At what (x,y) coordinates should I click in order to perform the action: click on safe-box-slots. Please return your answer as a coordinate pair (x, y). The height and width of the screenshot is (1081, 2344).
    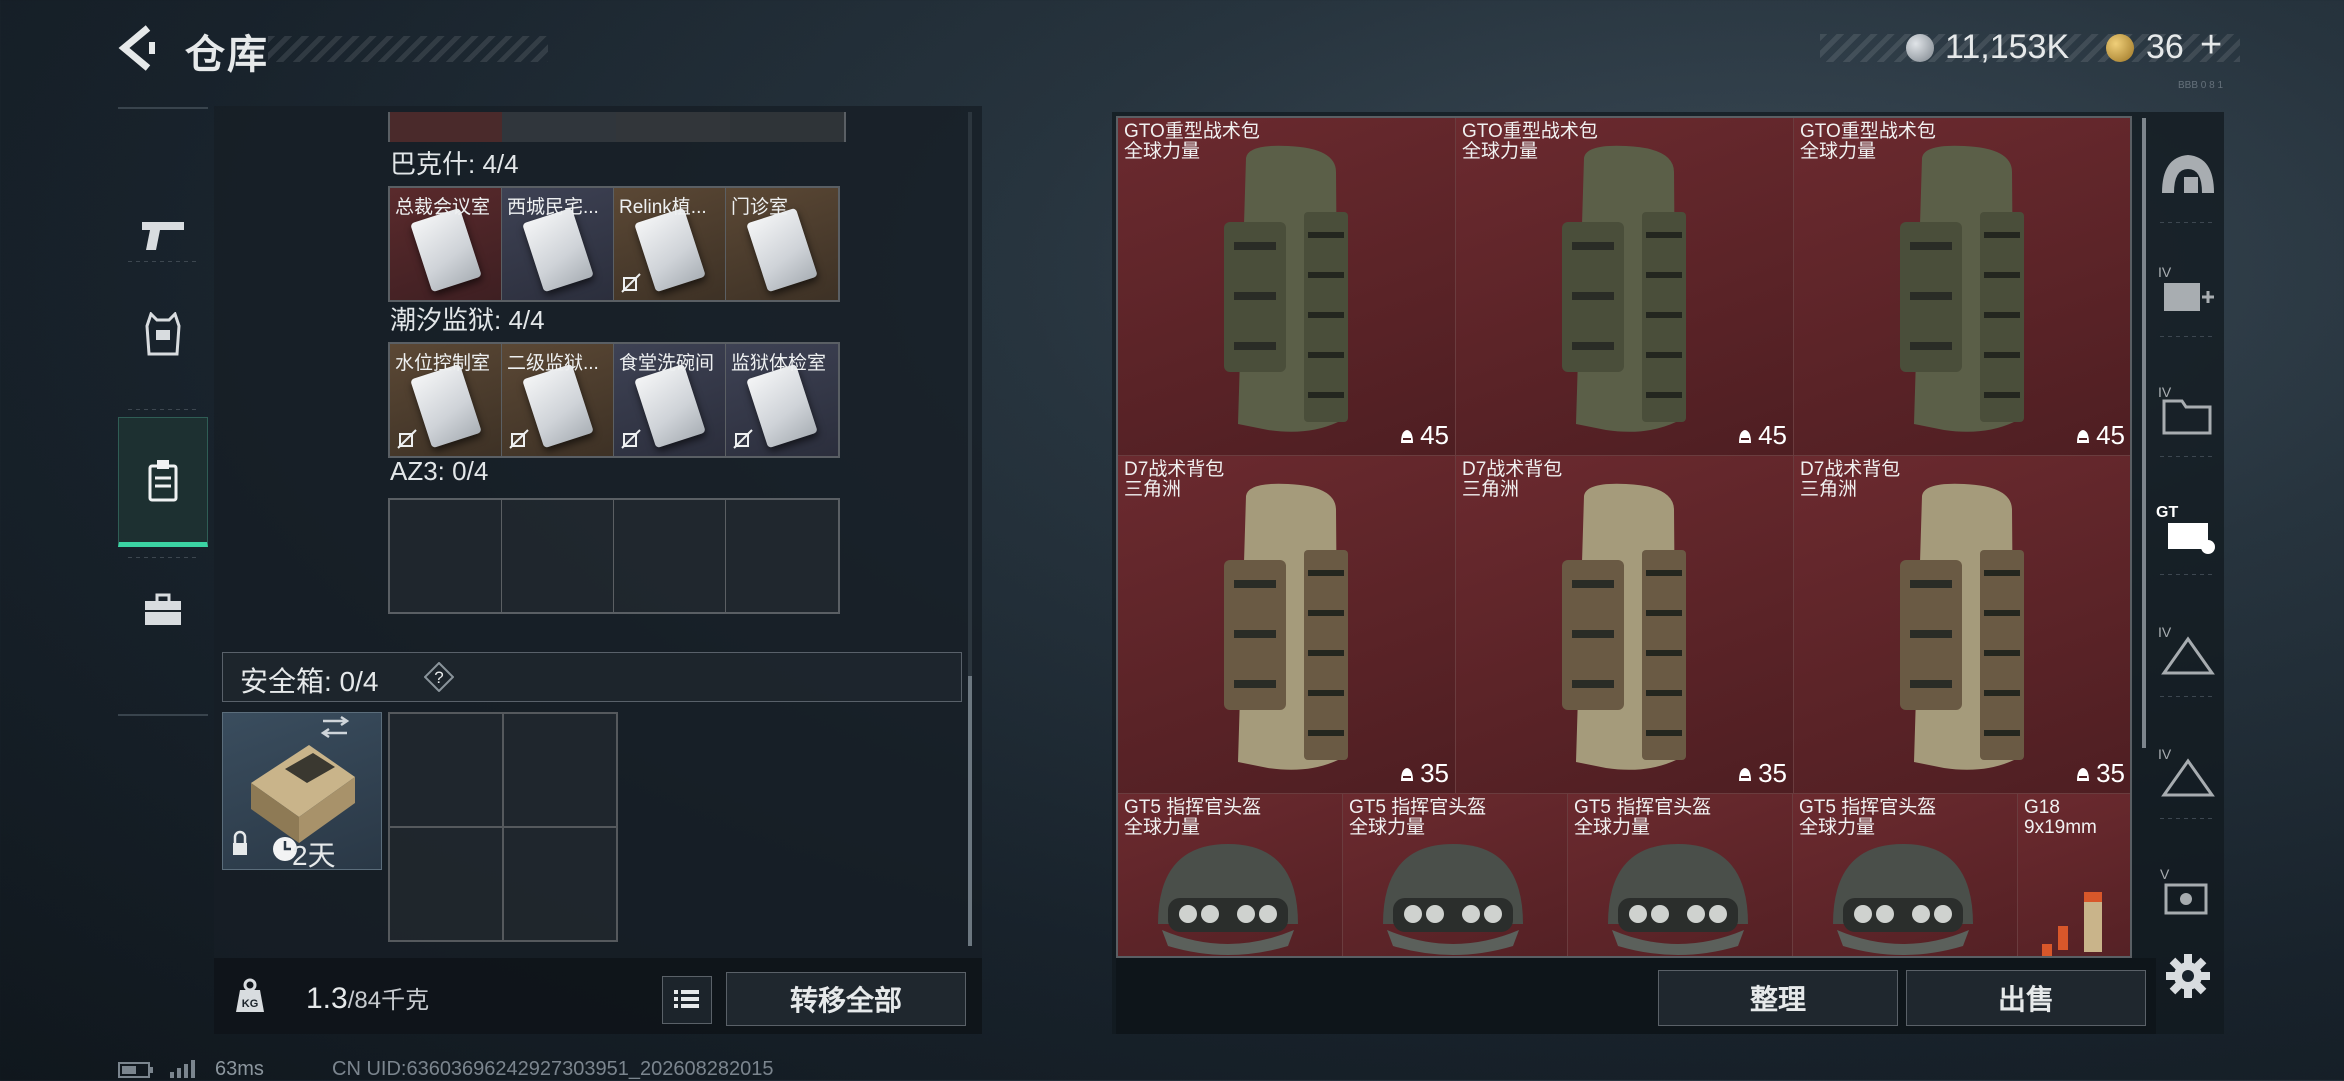
    Looking at the image, I should click on (503, 827).